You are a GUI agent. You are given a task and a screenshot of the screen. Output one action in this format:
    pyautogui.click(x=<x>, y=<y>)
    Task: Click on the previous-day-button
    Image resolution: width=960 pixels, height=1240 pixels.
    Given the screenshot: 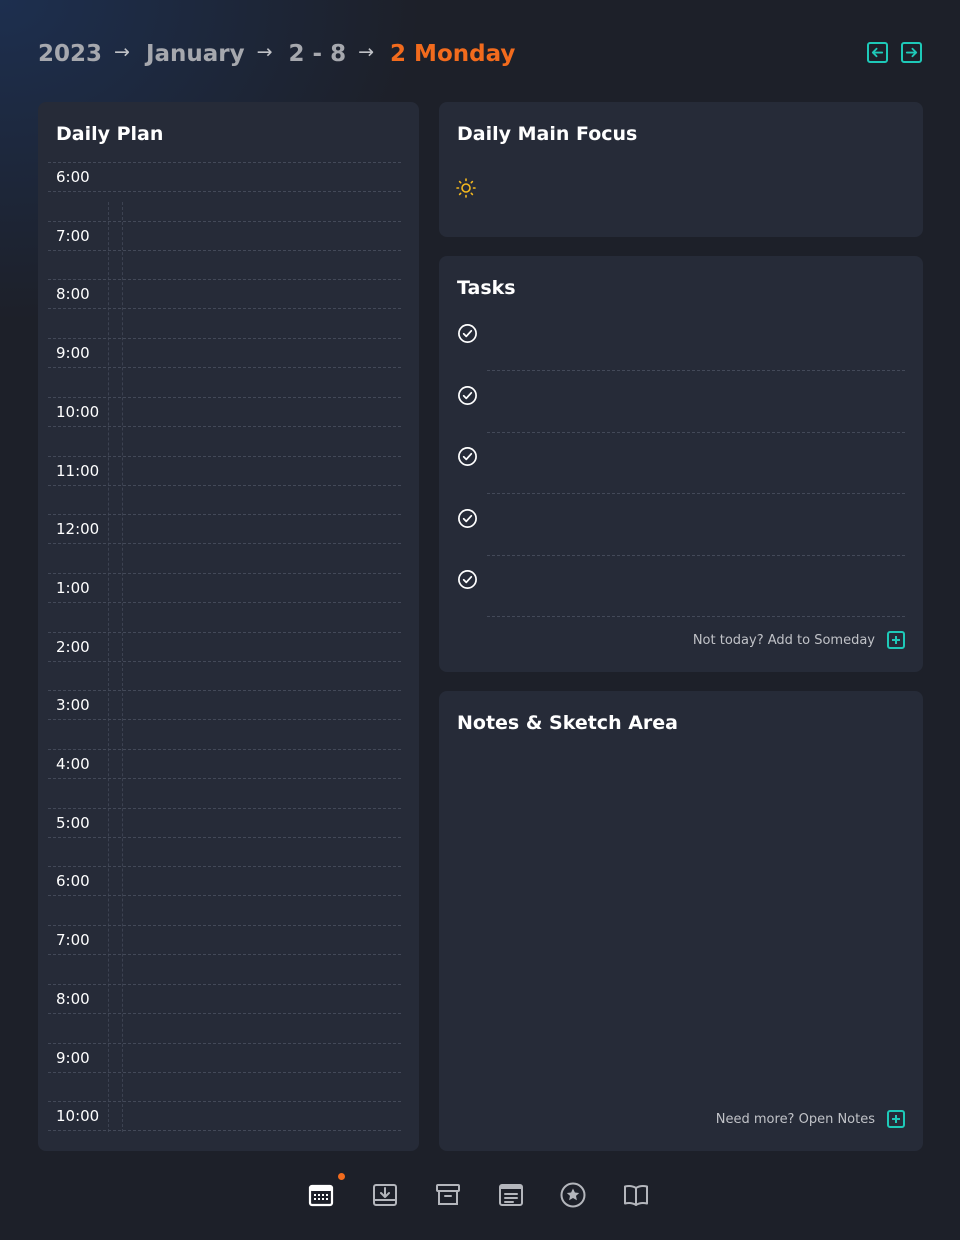 What is the action you would take?
    pyautogui.click(x=877, y=52)
    